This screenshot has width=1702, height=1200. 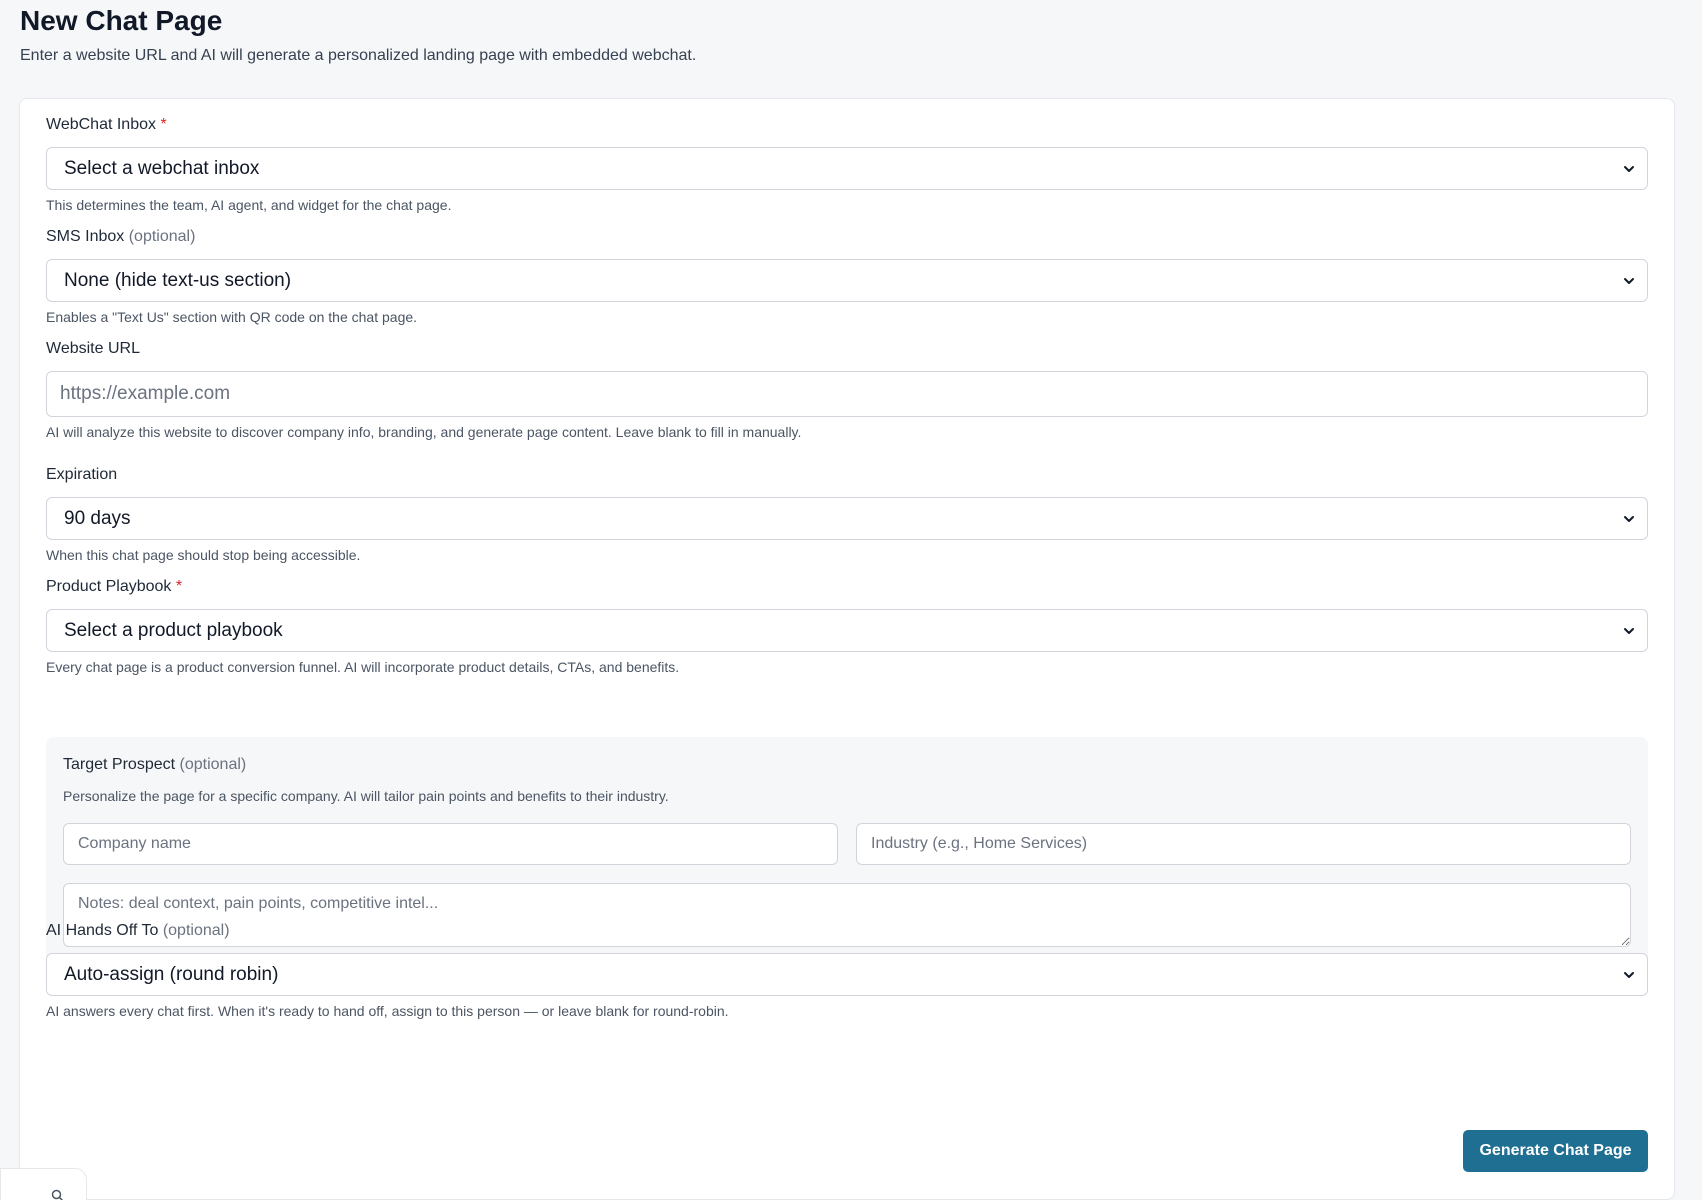 What do you see at coordinates (847, 280) in the screenshot?
I see `sms-inbox-select: None (hide text-us section)` at bounding box center [847, 280].